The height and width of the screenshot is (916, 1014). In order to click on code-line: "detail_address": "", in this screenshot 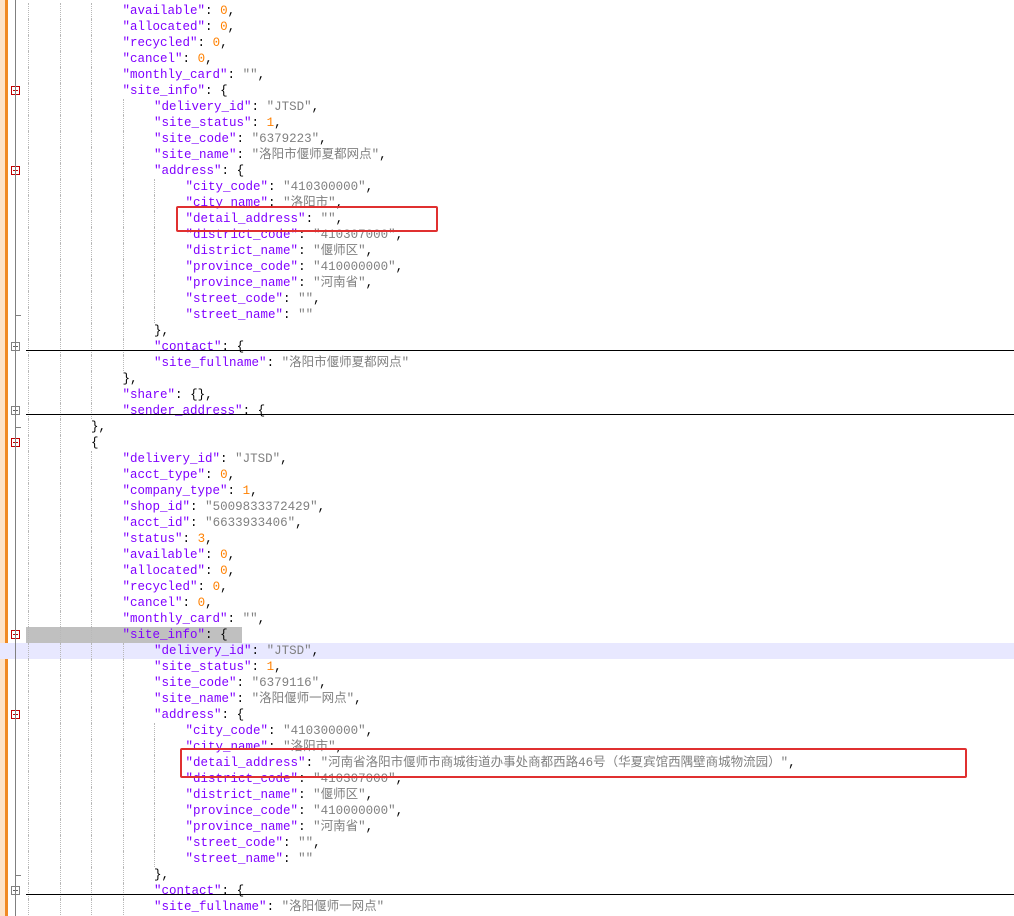, I will do `click(507, 219)`.